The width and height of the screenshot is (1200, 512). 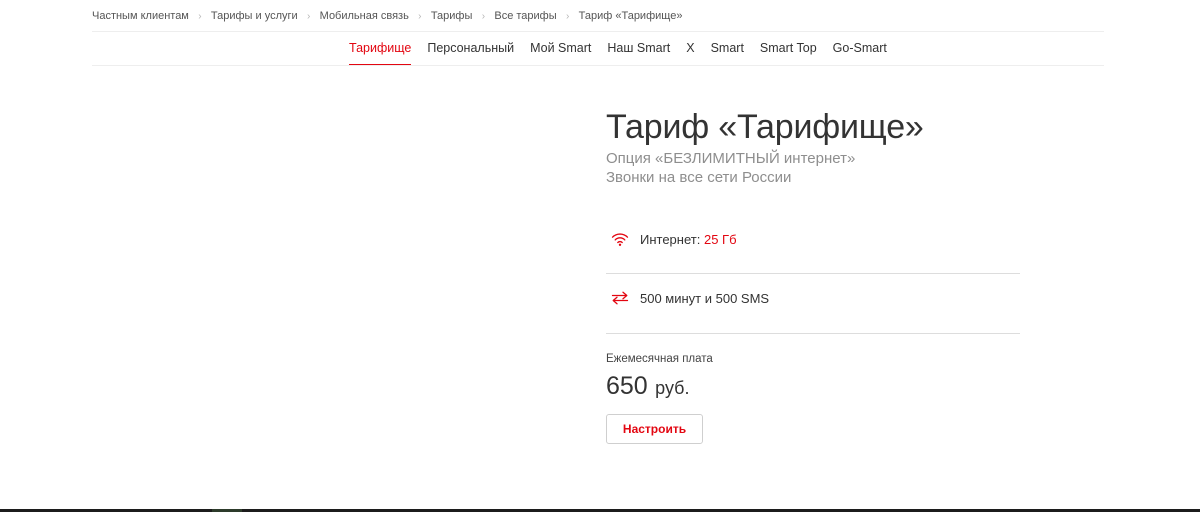 I want to click on tab-go-smart: Go-Smart, so click(x=860, y=48).